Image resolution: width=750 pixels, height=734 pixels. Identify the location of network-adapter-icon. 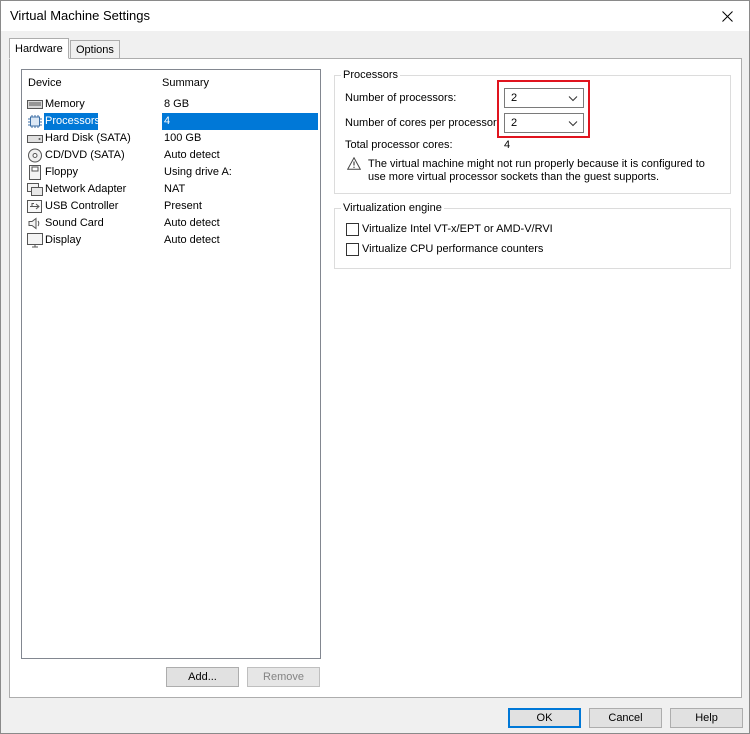
(35, 189).